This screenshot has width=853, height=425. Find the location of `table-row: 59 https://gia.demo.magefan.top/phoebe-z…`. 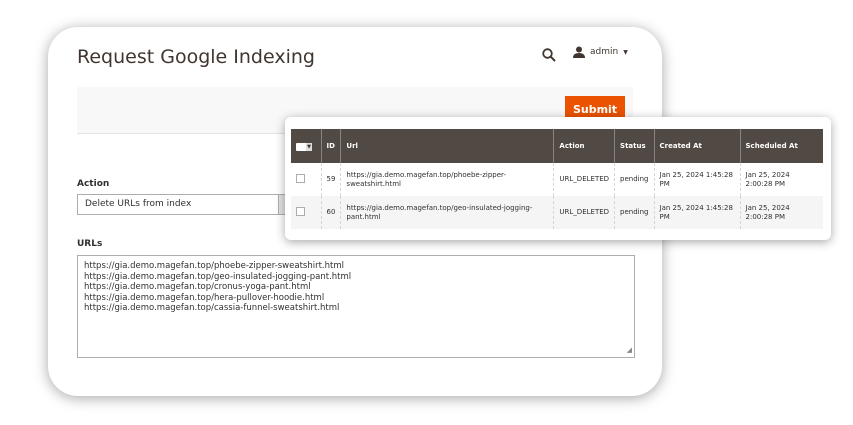

table-row: 59 https://gia.demo.magefan.top/phoebe-z… is located at coordinates (557, 179).